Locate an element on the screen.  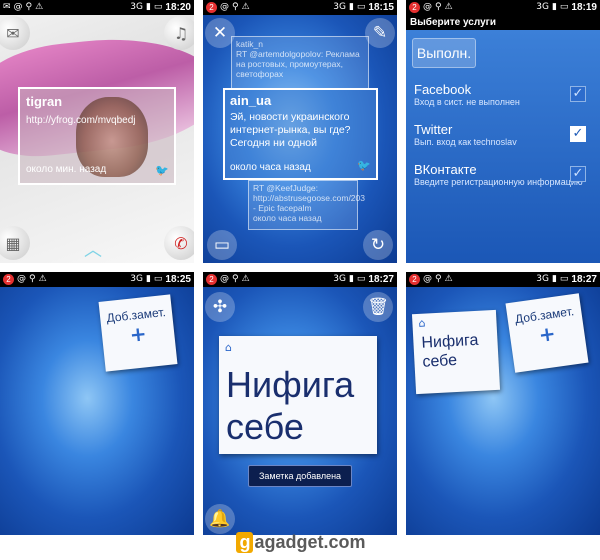
facebook-checkbox: ✓ is located at coordinates (578, 94).